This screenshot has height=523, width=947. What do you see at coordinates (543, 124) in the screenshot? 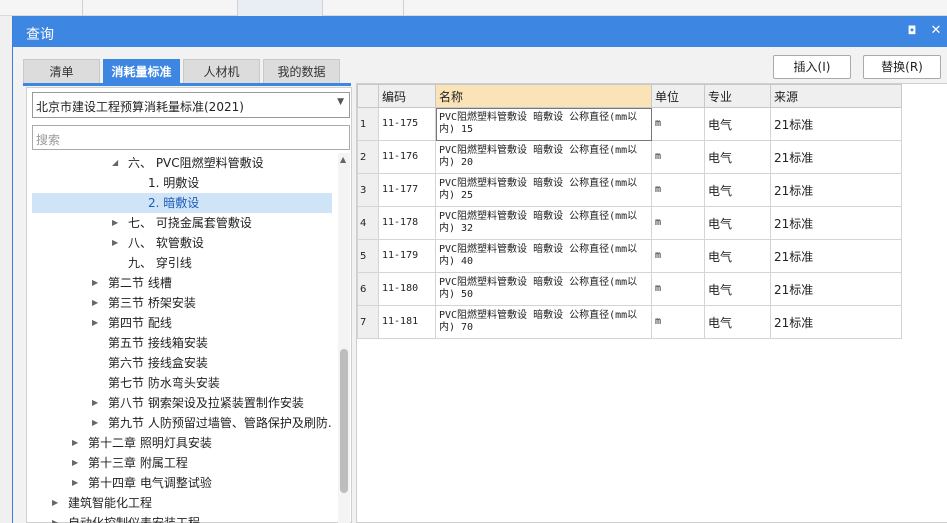
I see `cell-name: PVC阻燃塑料管敷设 暗敷设 公称直径(mm以内) 15` at bounding box center [543, 124].